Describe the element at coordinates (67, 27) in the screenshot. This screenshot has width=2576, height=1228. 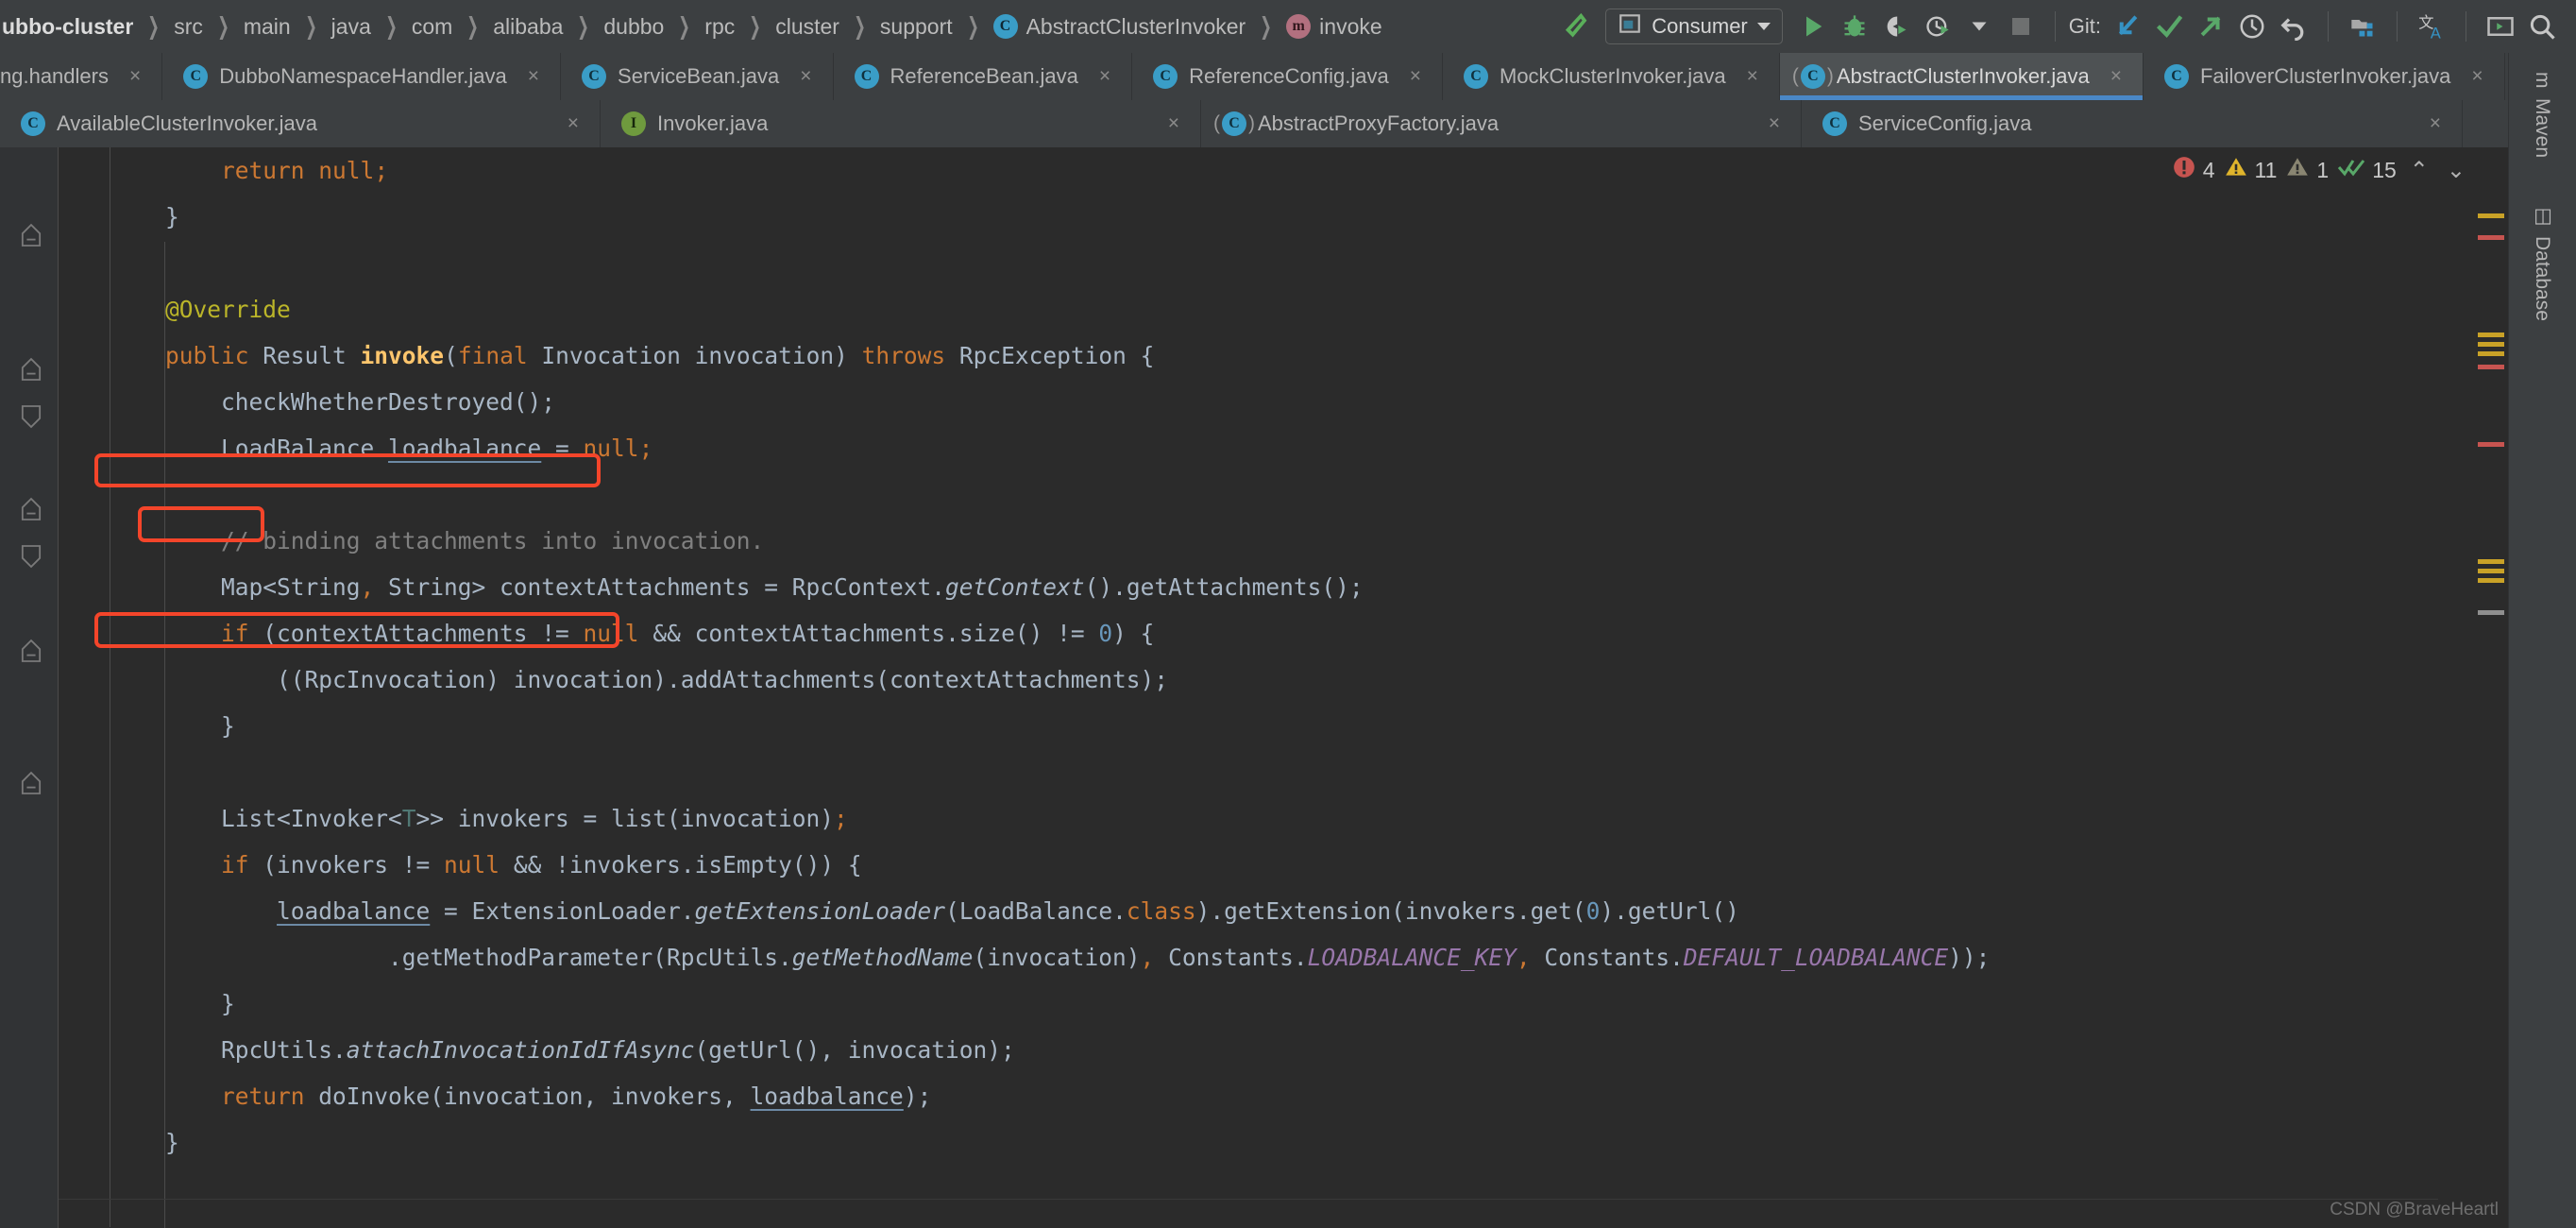
I see `breadcrumb-item-module: ubbo-cluster` at that location.